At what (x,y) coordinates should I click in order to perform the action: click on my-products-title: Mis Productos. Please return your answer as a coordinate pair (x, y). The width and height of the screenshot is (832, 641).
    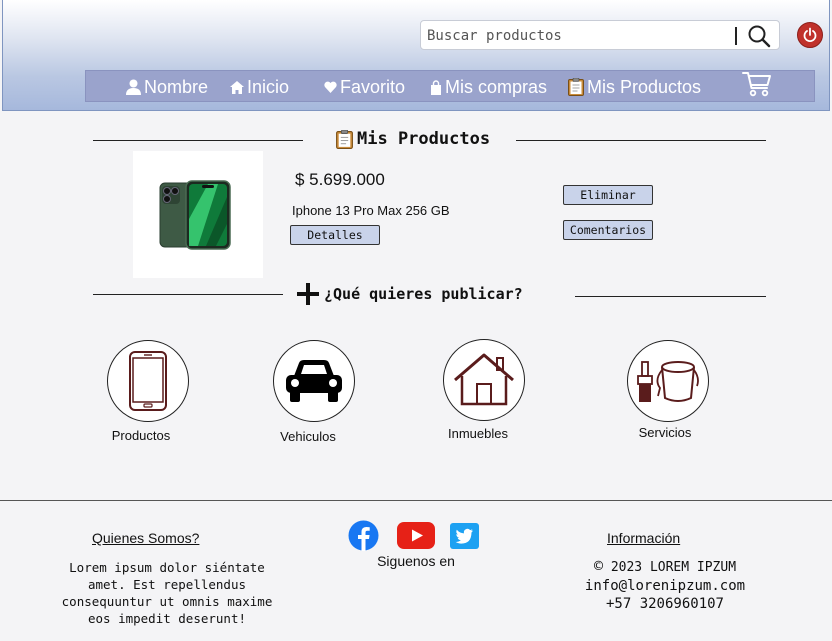
    Looking at the image, I should click on (413, 139).